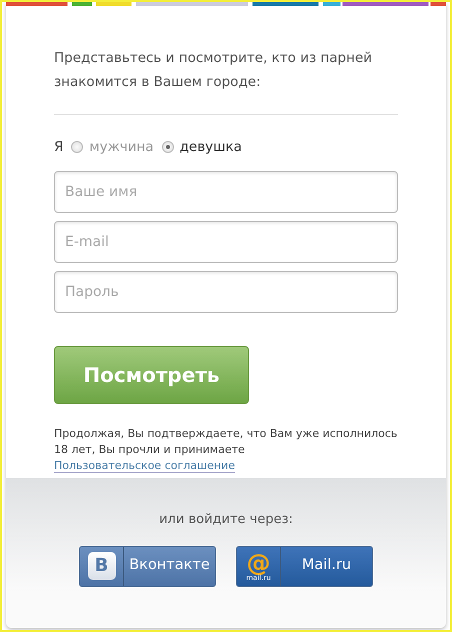 The height and width of the screenshot is (632, 452). I want to click on input-field: Ваше имя, so click(226, 192).